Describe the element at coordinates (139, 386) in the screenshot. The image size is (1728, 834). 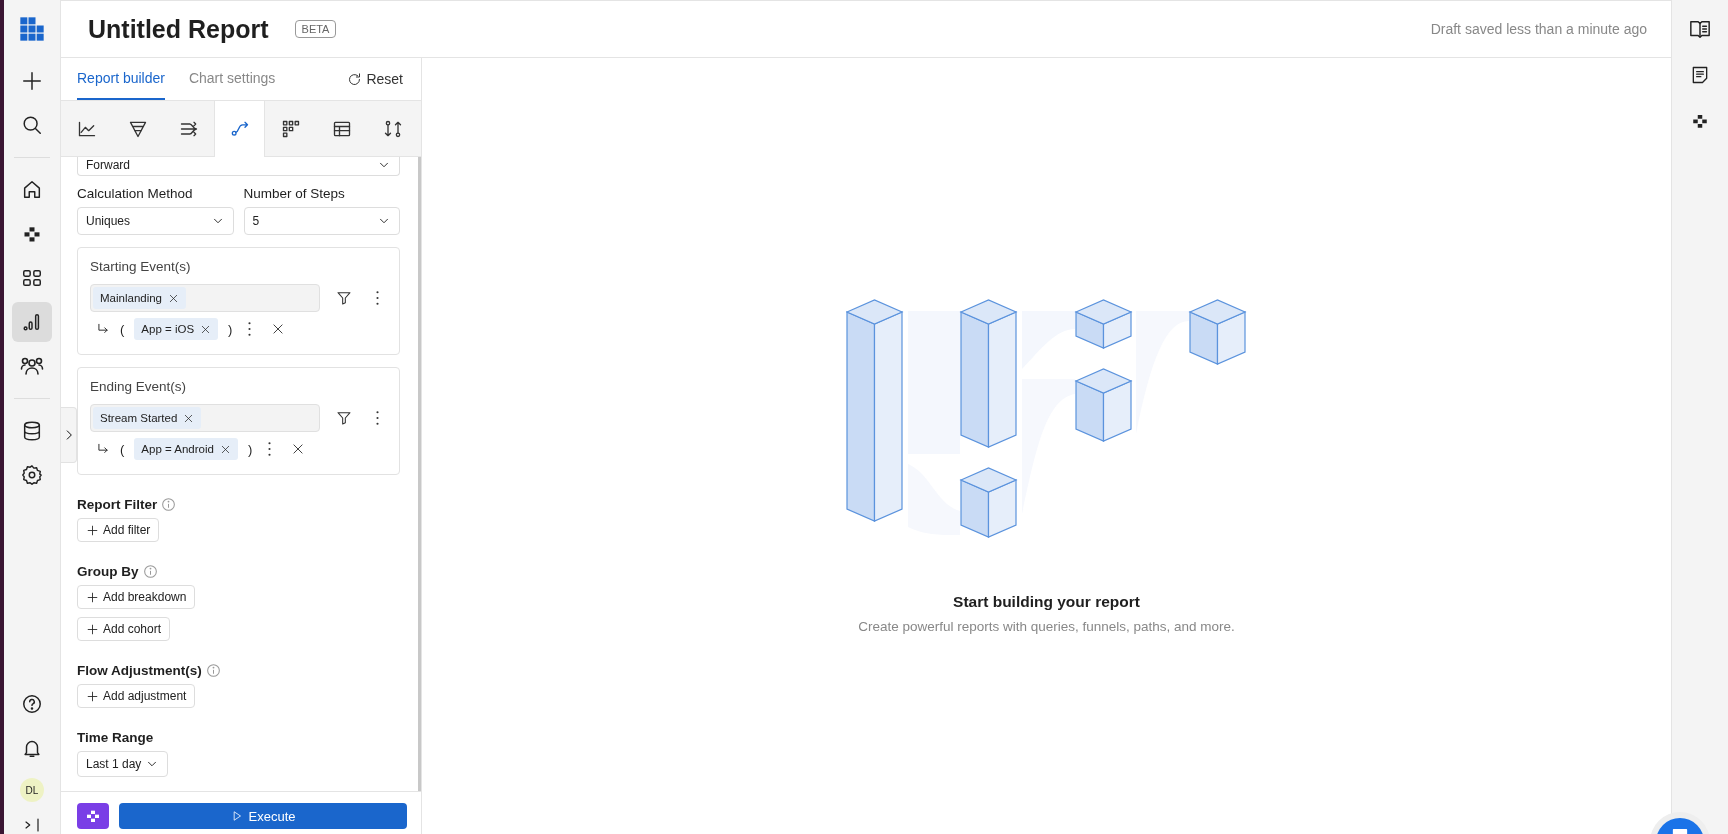
I see `card-title: Ending Event(s)` at that location.